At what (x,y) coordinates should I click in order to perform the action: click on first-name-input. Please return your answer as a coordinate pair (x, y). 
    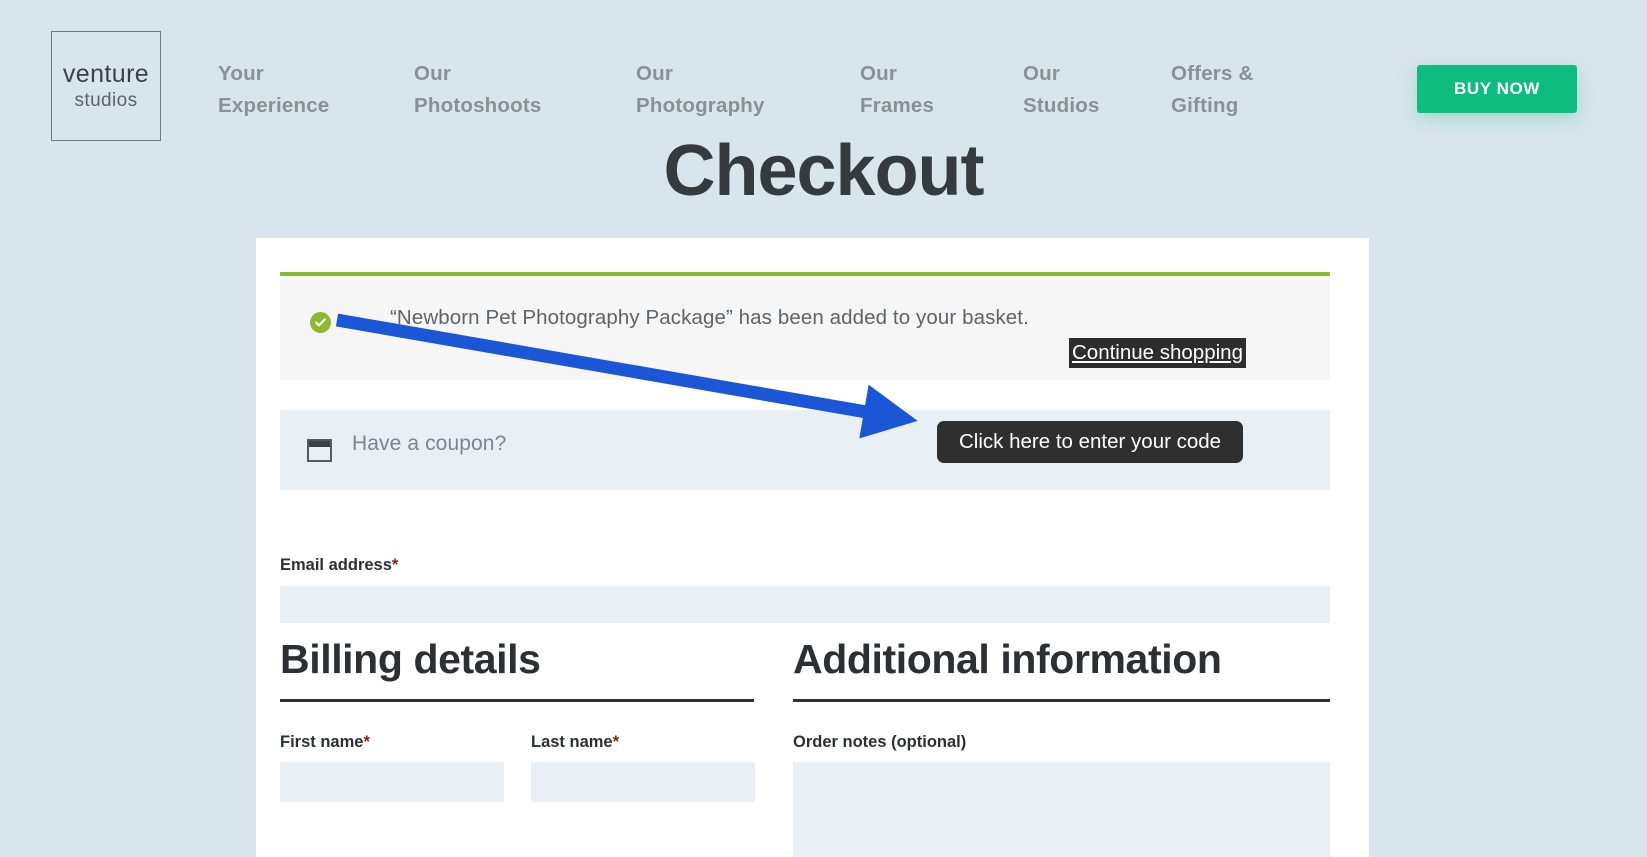
    Looking at the image, I should click on (392, 782).